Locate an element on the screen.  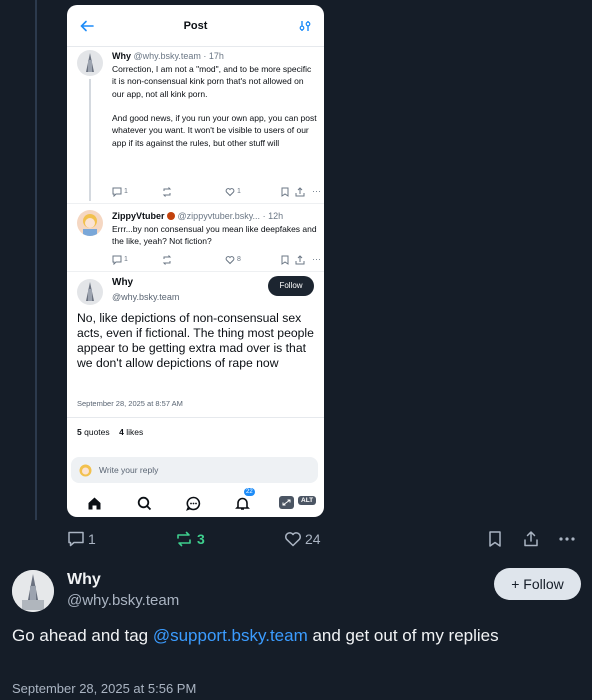
notifications-badge: 22 is located at coordinates (249, 492).